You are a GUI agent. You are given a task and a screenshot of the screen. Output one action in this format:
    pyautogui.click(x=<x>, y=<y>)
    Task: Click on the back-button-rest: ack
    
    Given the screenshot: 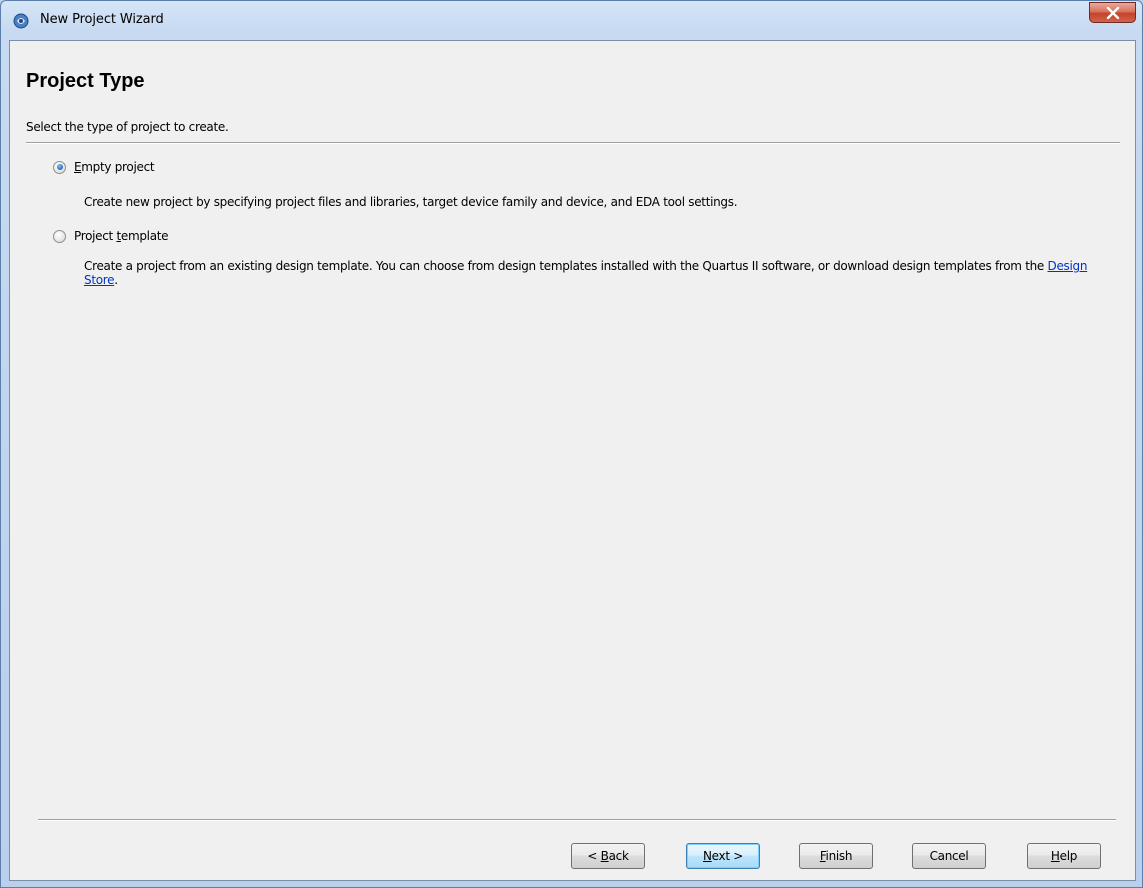 What is the action you would take?
    pyautogui.click(x=618, y=856)
    